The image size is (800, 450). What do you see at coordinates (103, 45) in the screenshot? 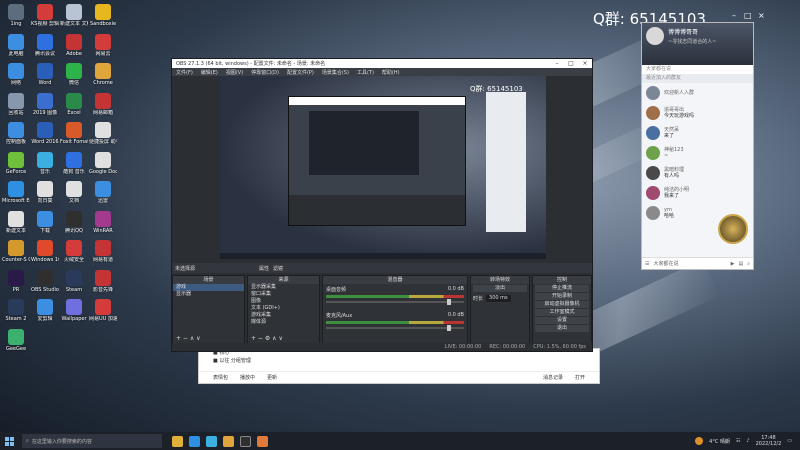
I see `desktop-icon: 网易云` at bounding box center [103, 45].